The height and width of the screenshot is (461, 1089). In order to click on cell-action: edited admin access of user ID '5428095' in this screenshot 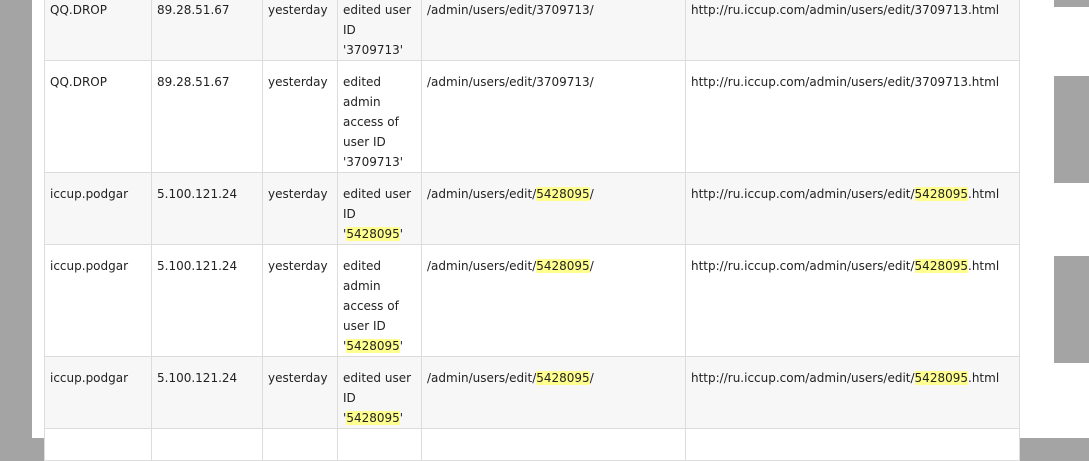, I will do `click(379, 300)`.